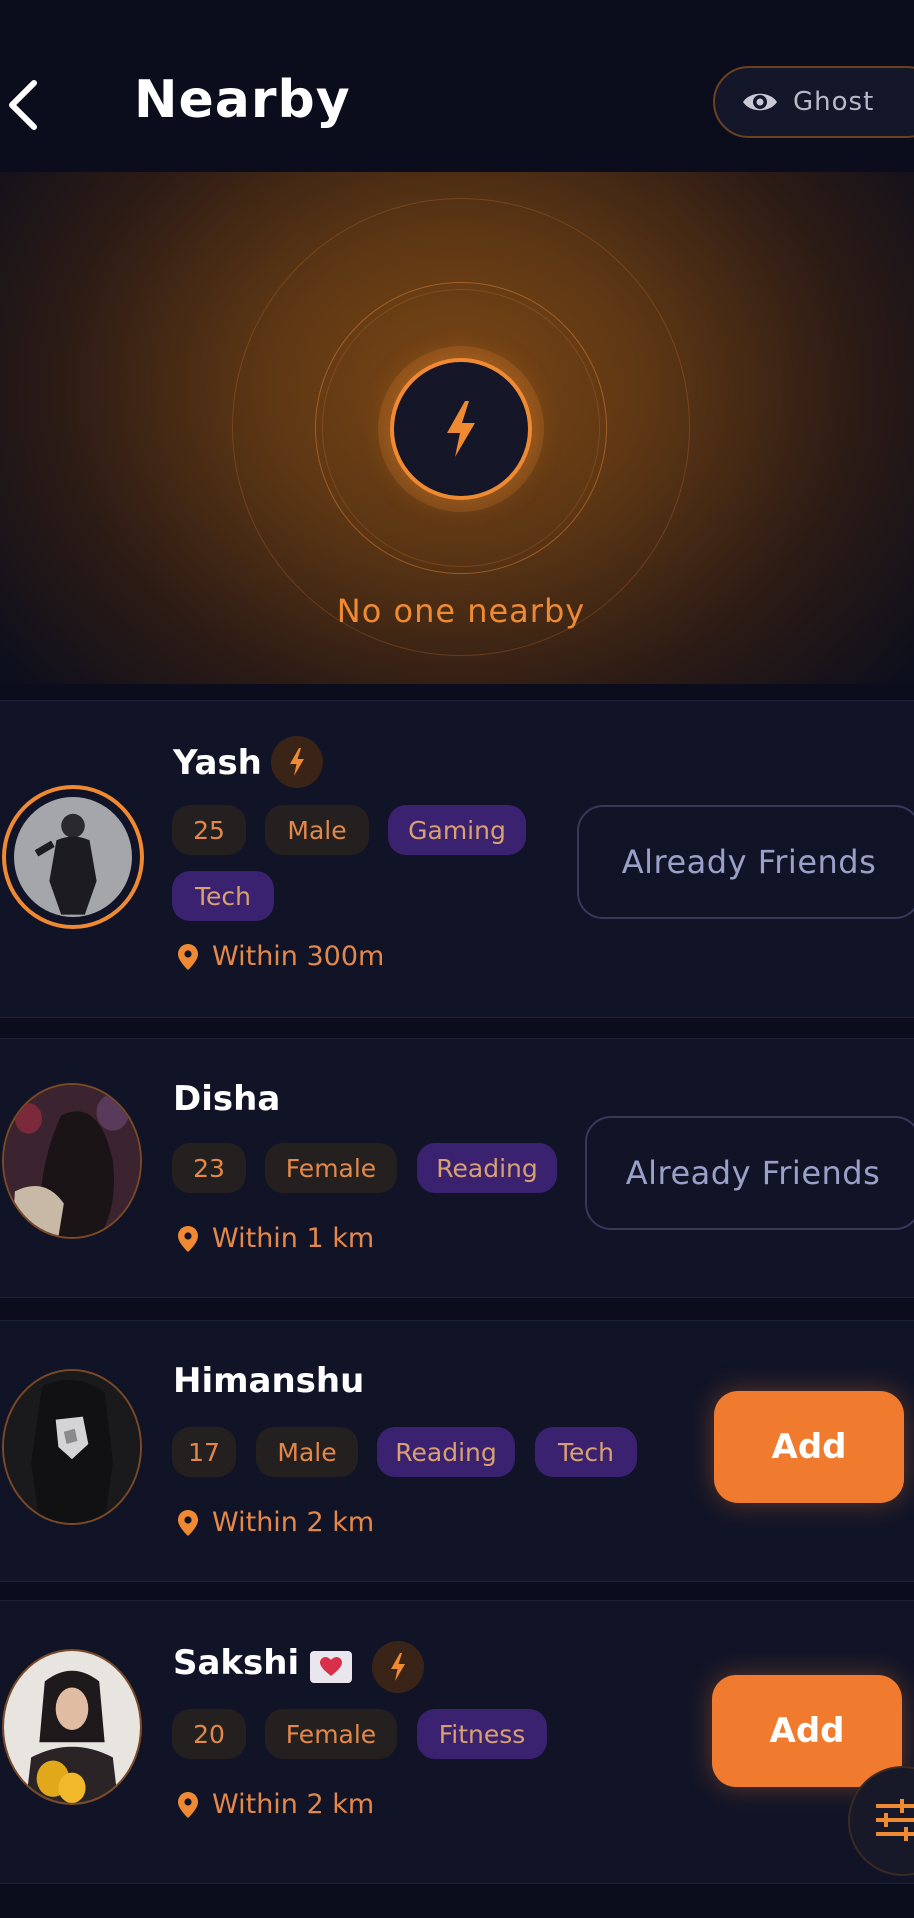  I want to click on chevron-left-icon, so click(23, 105).